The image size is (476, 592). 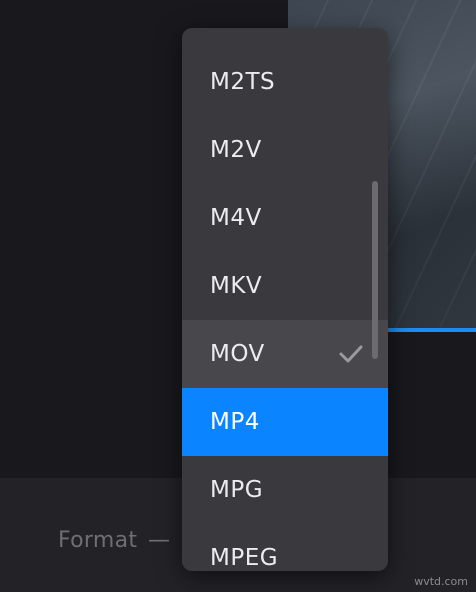 I want to click on menu-item-mpg: MPG, so click(x=285, y=490).